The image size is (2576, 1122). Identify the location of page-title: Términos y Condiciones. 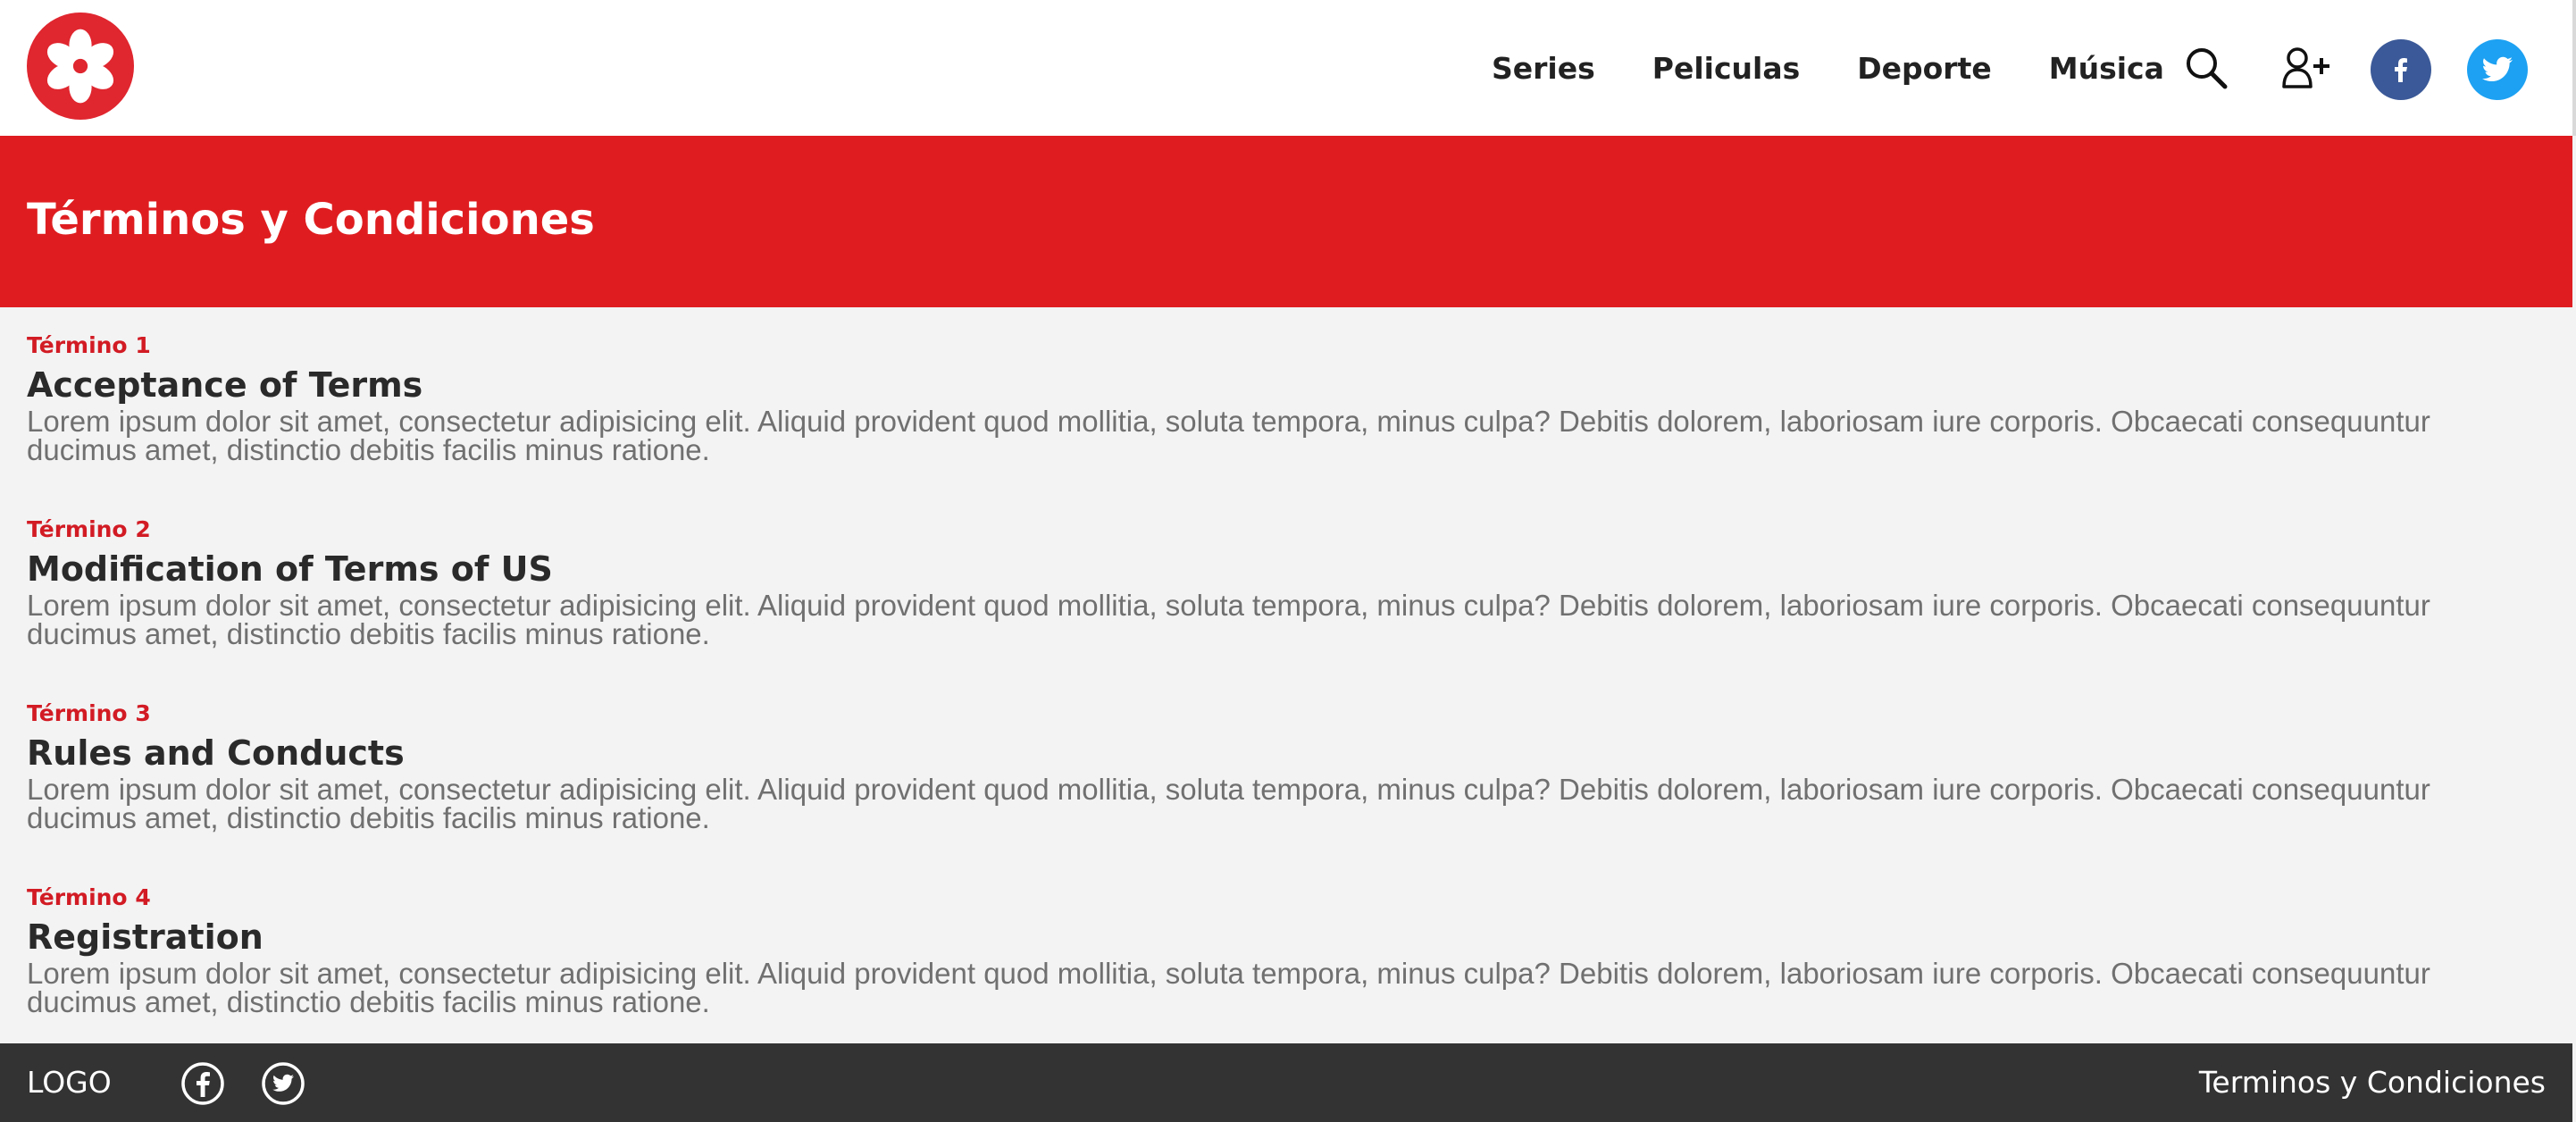
(311, 220).